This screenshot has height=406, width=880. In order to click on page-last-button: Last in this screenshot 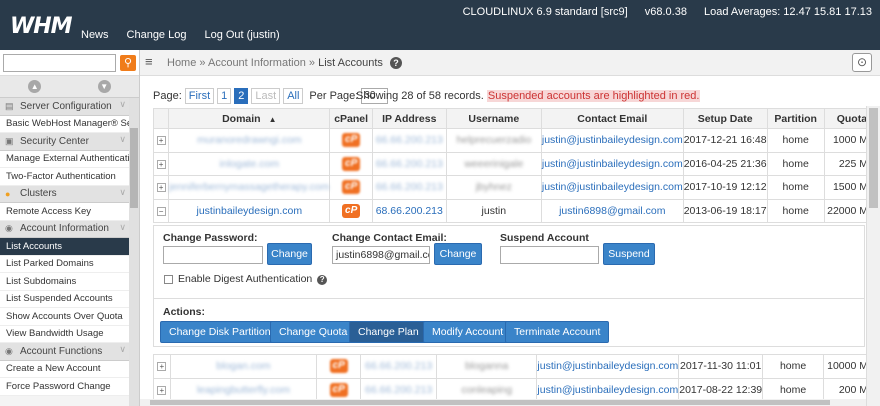, I will do `click(266, 96)`.